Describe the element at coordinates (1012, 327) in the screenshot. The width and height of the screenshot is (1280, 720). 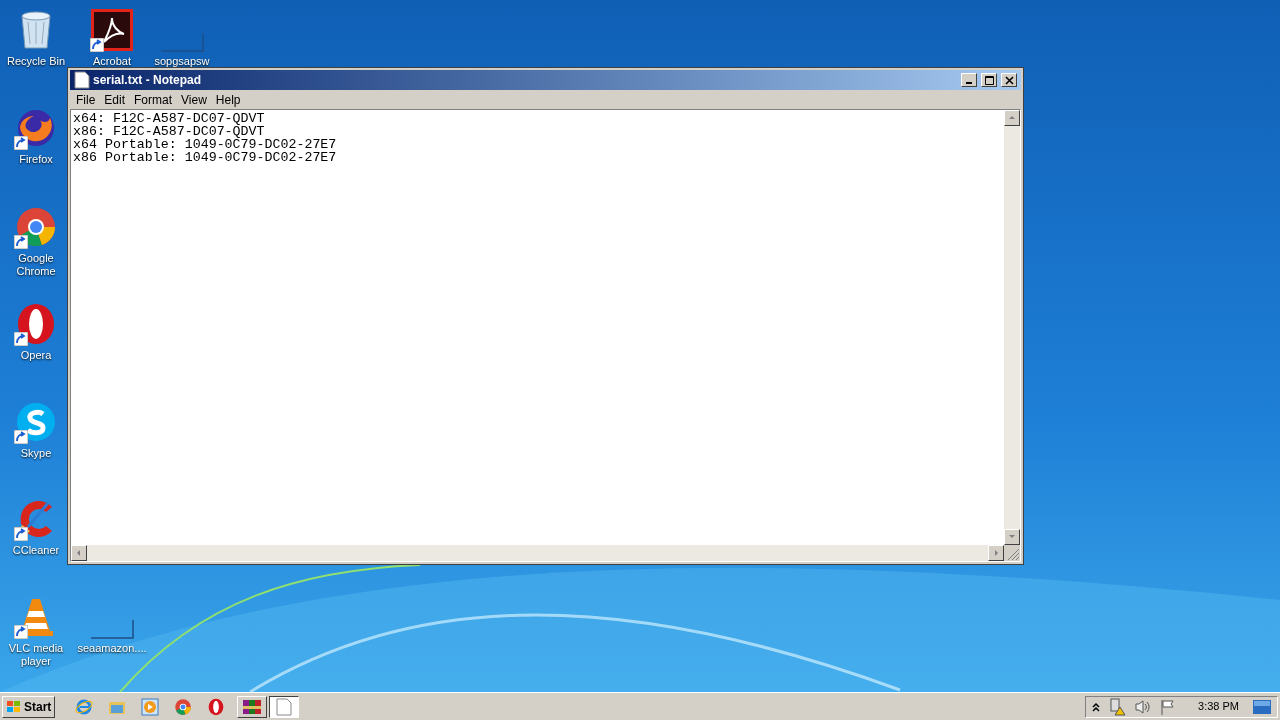
I see `vertical-scrollbar` at that location.